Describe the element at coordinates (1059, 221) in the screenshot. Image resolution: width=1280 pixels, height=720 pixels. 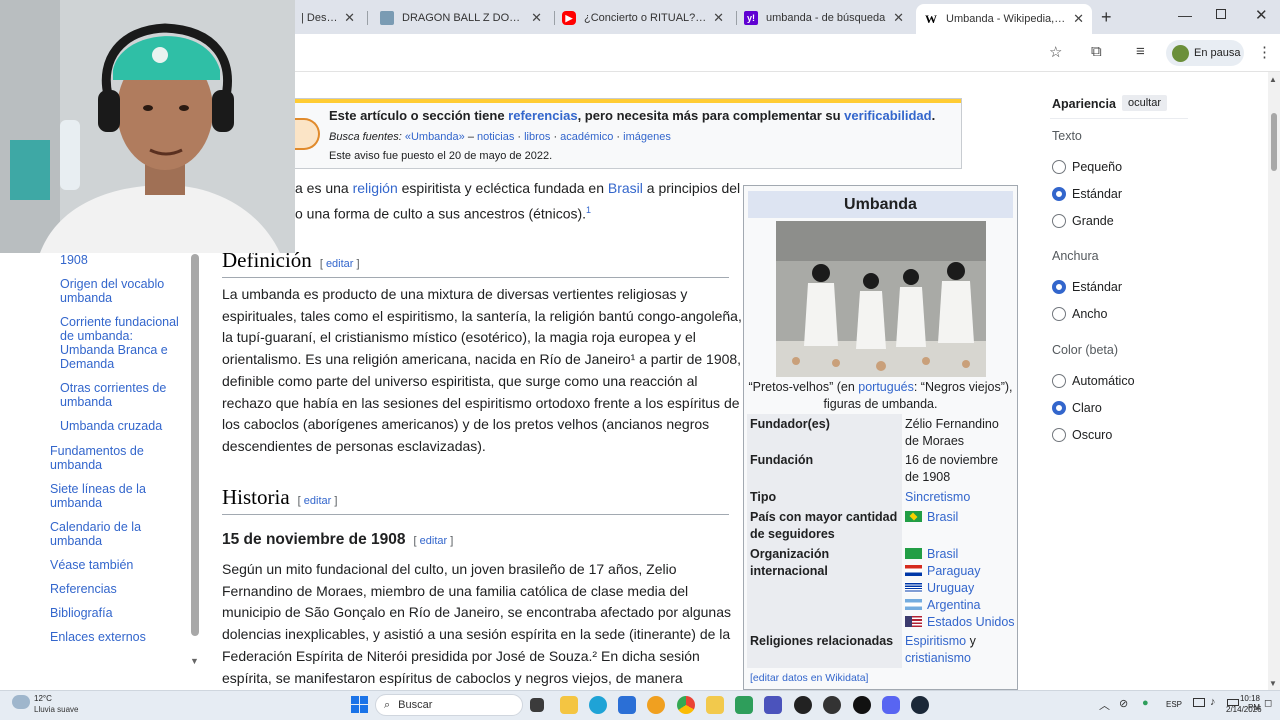
I see `text-size-large-radio` at that location.